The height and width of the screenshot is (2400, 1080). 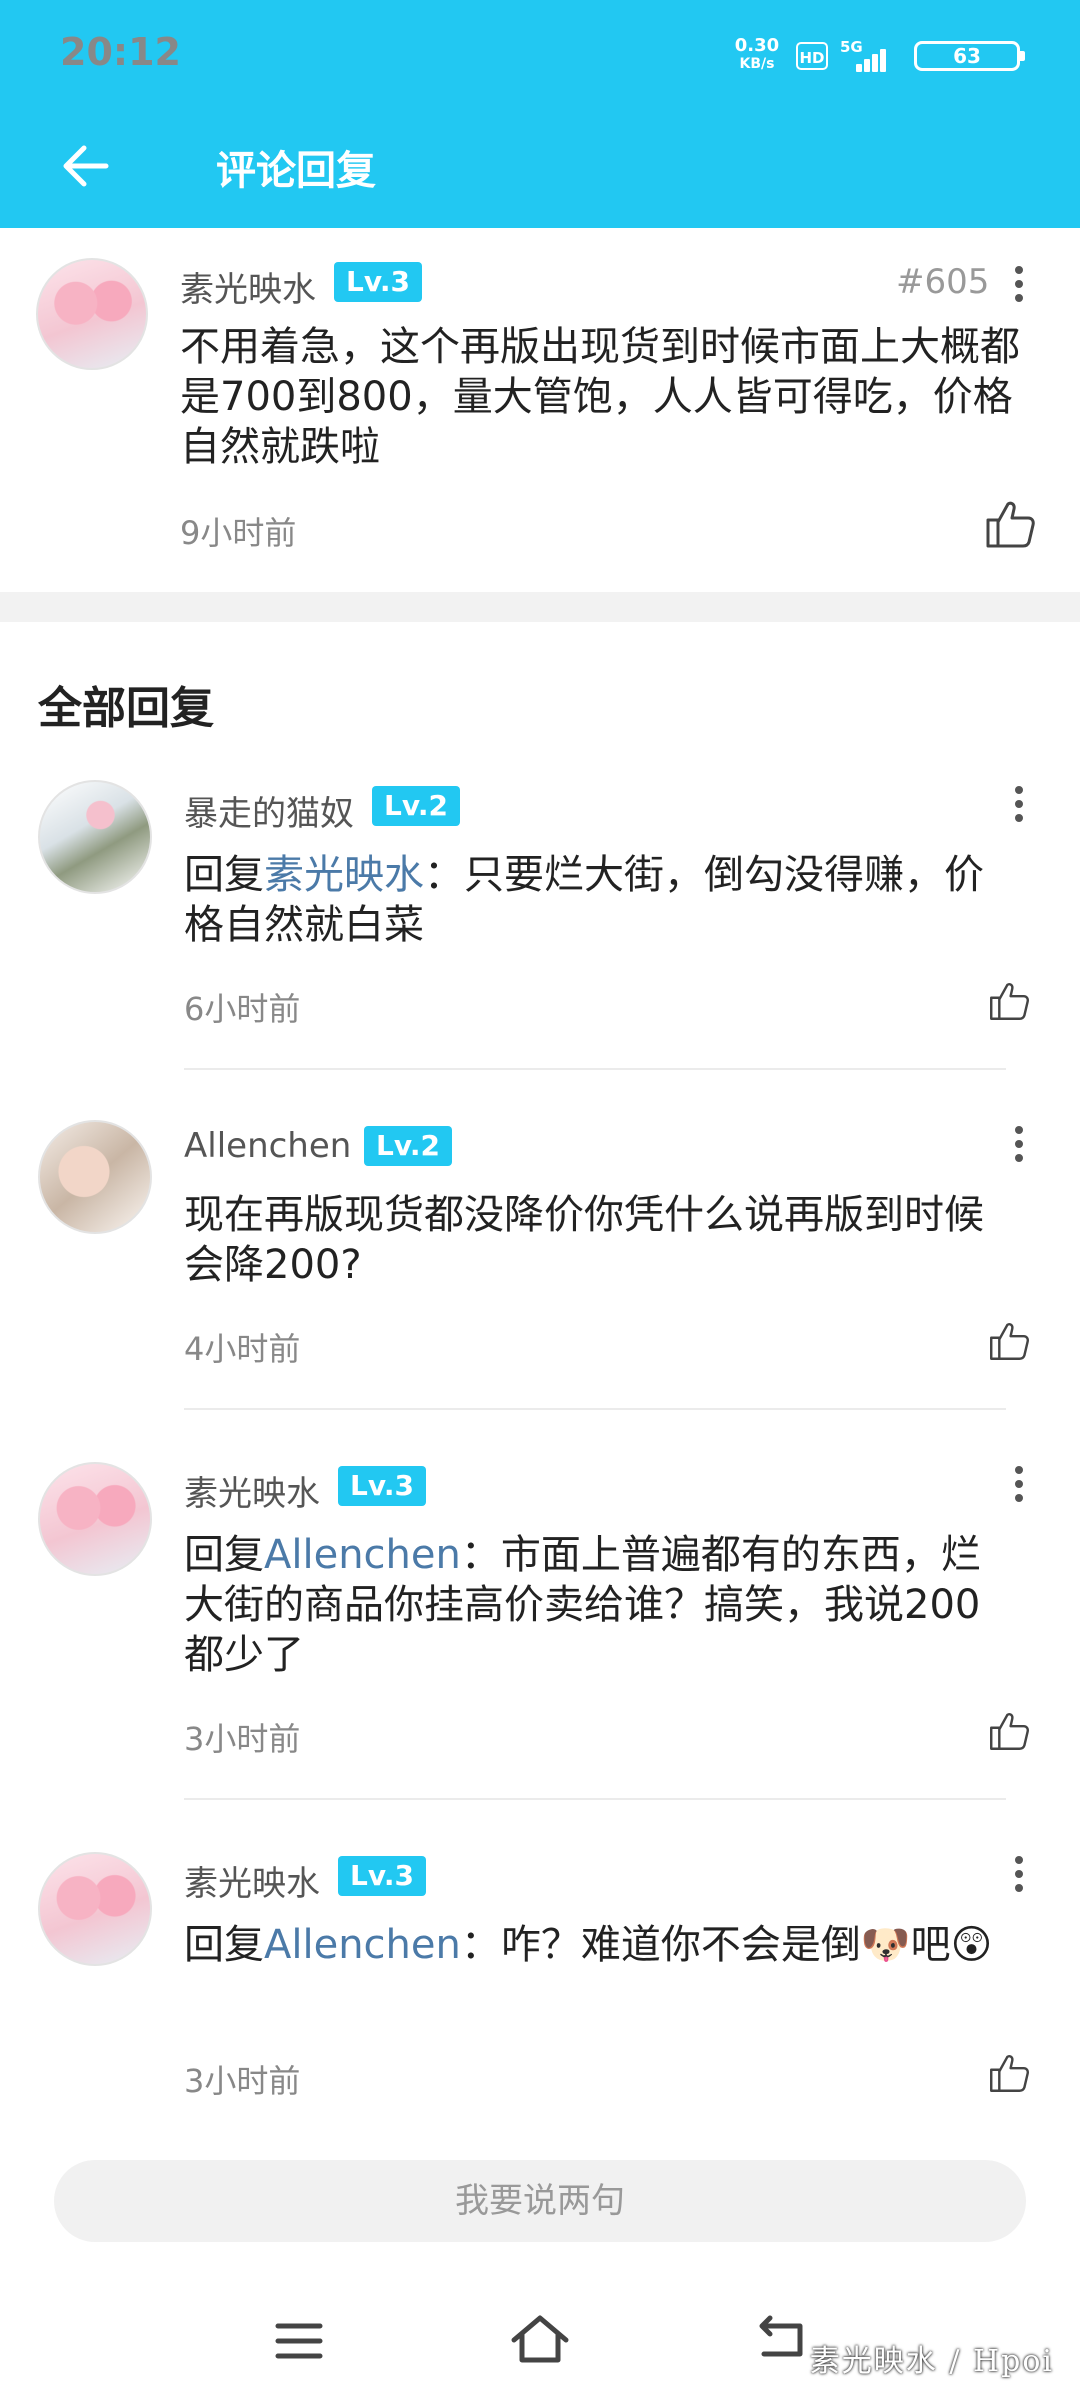 I want to click on page-title: 评论回复, so click(x=296, y=171).